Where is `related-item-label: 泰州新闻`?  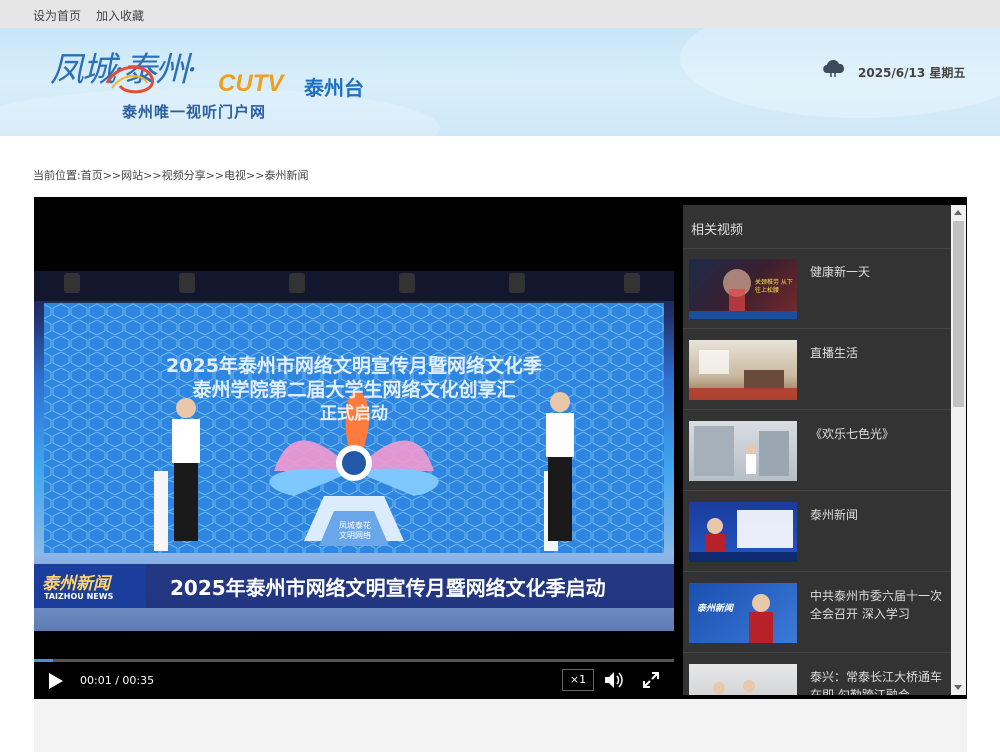
related-item-label: 泰州新闻 is located at coordinates (880, 515).